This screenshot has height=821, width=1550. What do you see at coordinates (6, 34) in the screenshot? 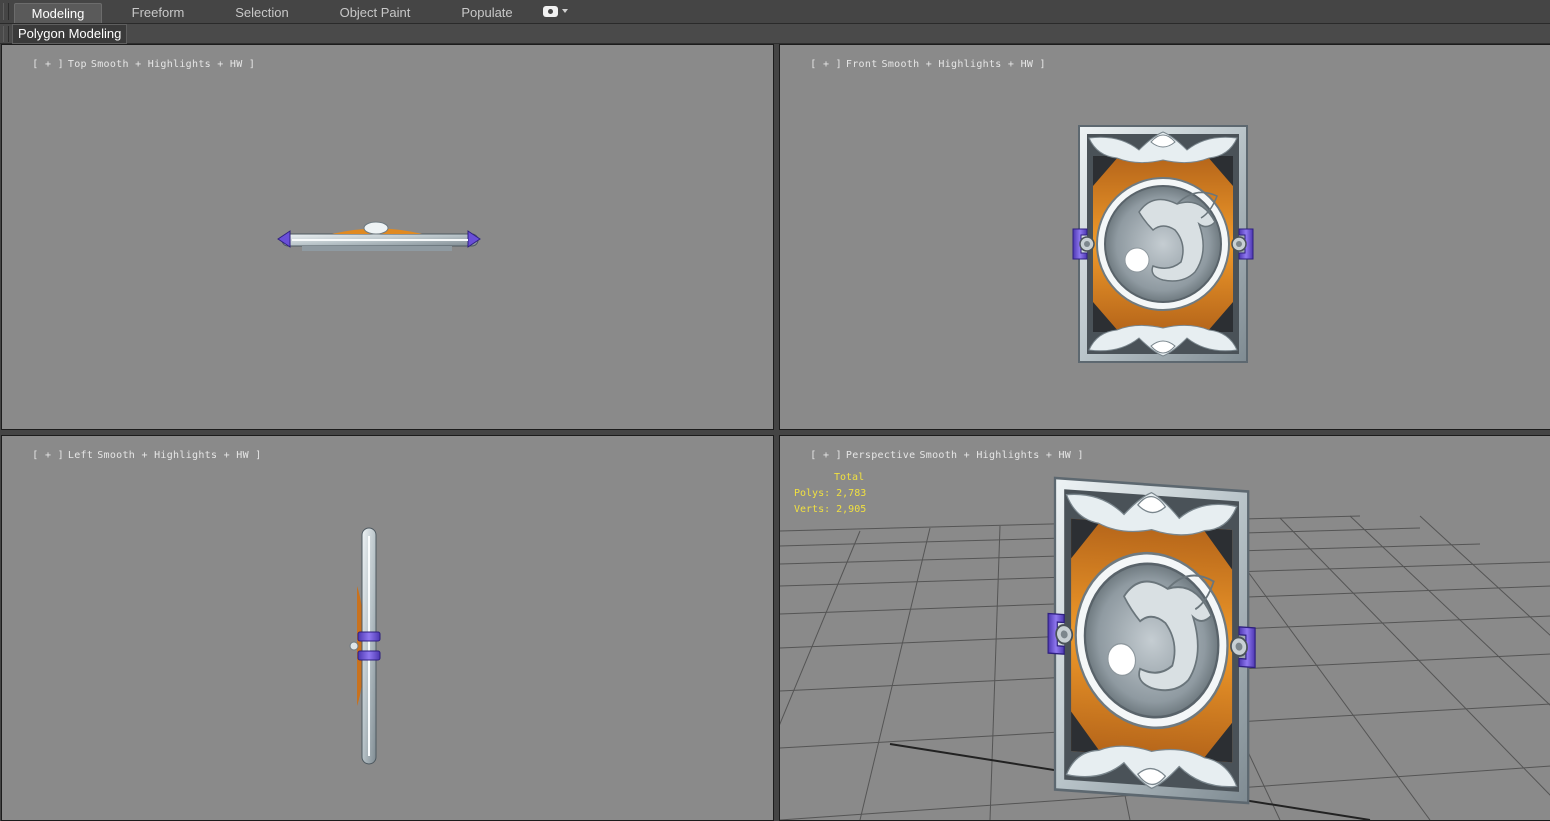
I see `panel-grip` at bounding box center [6, 34].